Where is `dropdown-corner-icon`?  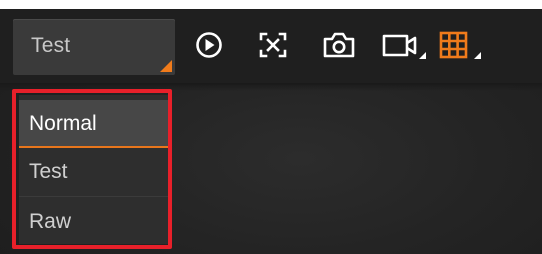
dropdown-corner-icon is located at coordinates (166, 66).